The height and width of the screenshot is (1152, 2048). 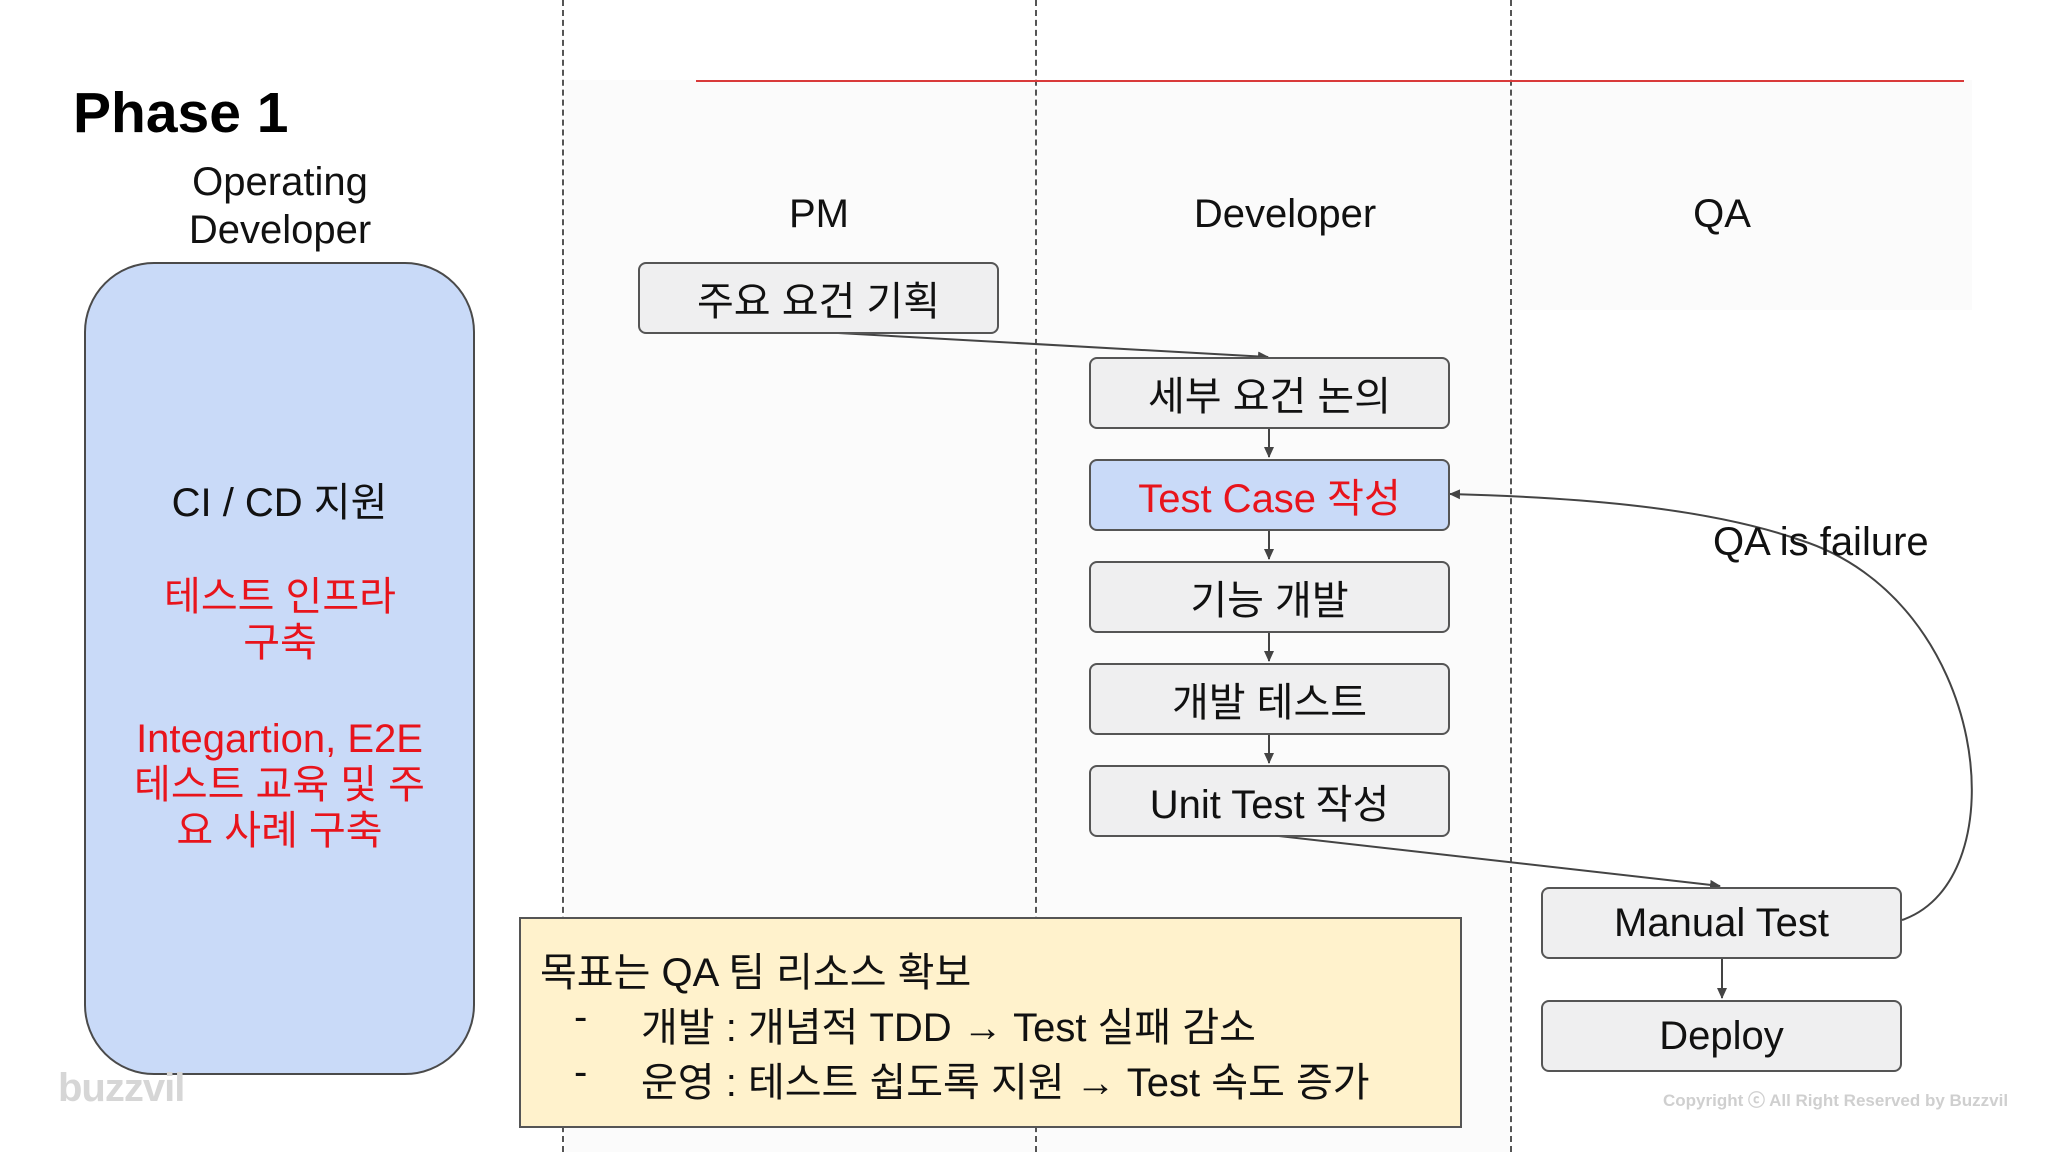 I want to click on test-infra-item: 테스트 인프라 구축, so click(x=280, y=620).